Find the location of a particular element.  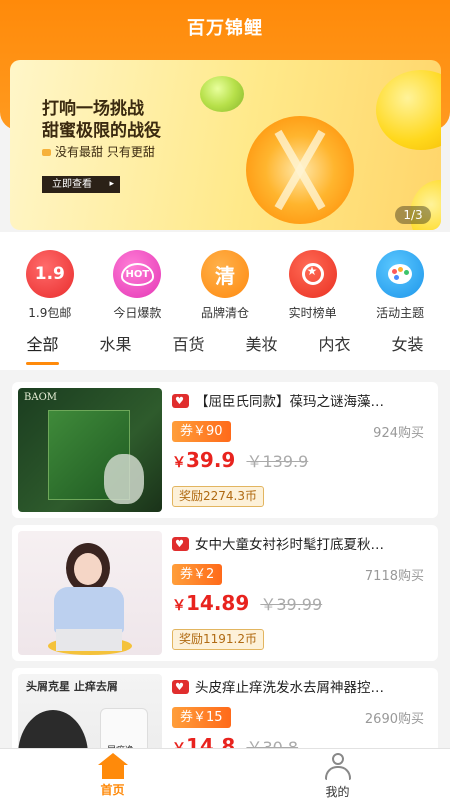

lemon-image is located at coordinates (408, 110).